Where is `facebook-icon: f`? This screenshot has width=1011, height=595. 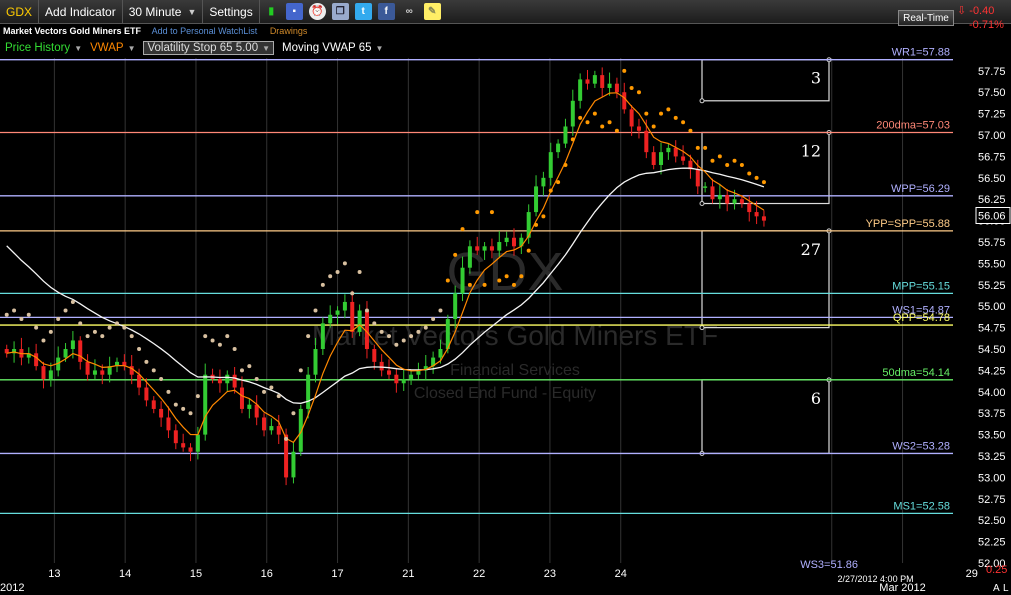
facebook-icon: f is located at coordinates (386, 11).